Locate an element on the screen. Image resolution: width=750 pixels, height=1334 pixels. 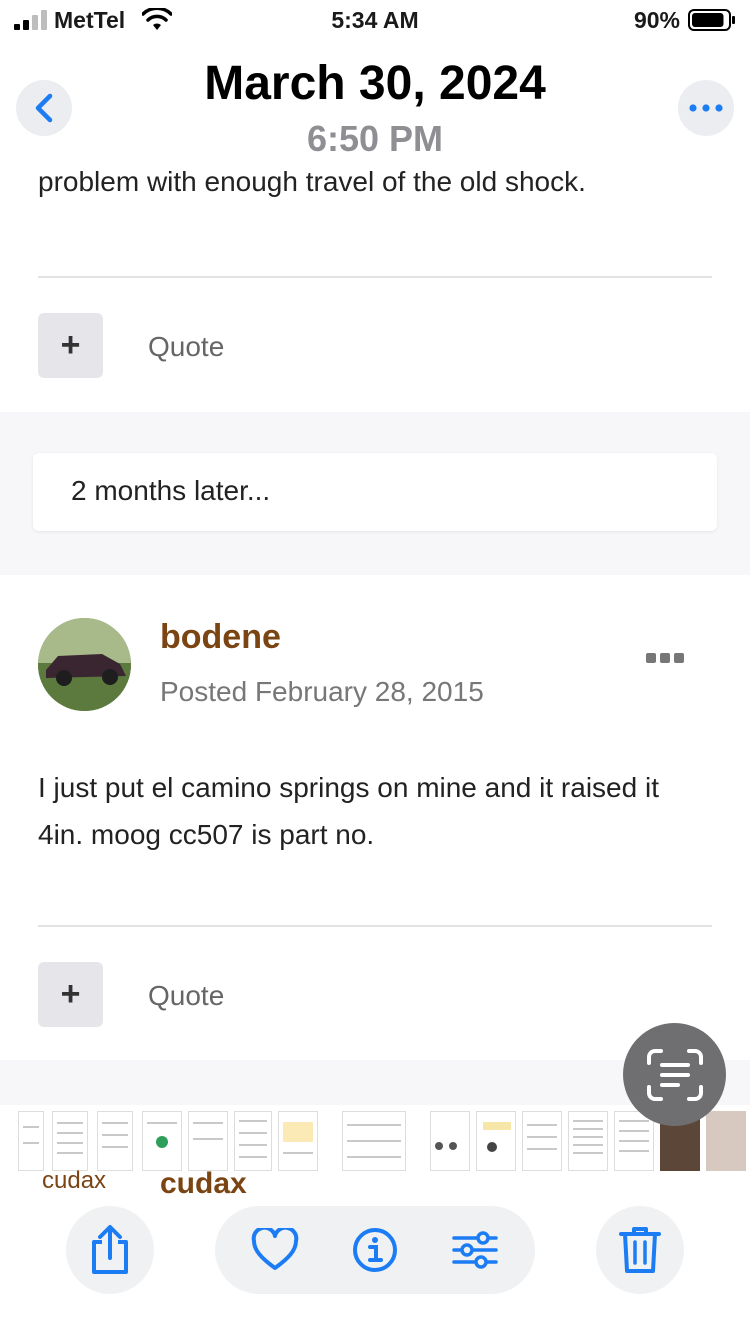
delete-button is located at coordinates (640, 1250).